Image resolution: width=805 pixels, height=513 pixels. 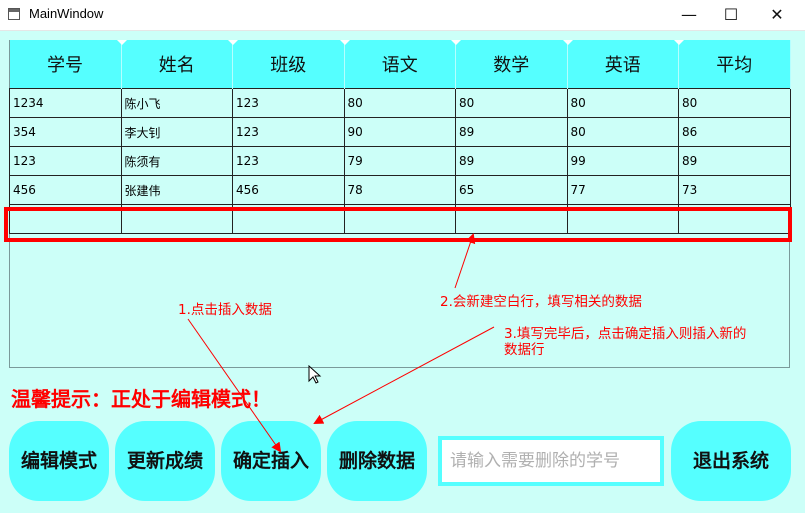 I want to click on maximize-icon: ☐, so click(x=731, y=15).